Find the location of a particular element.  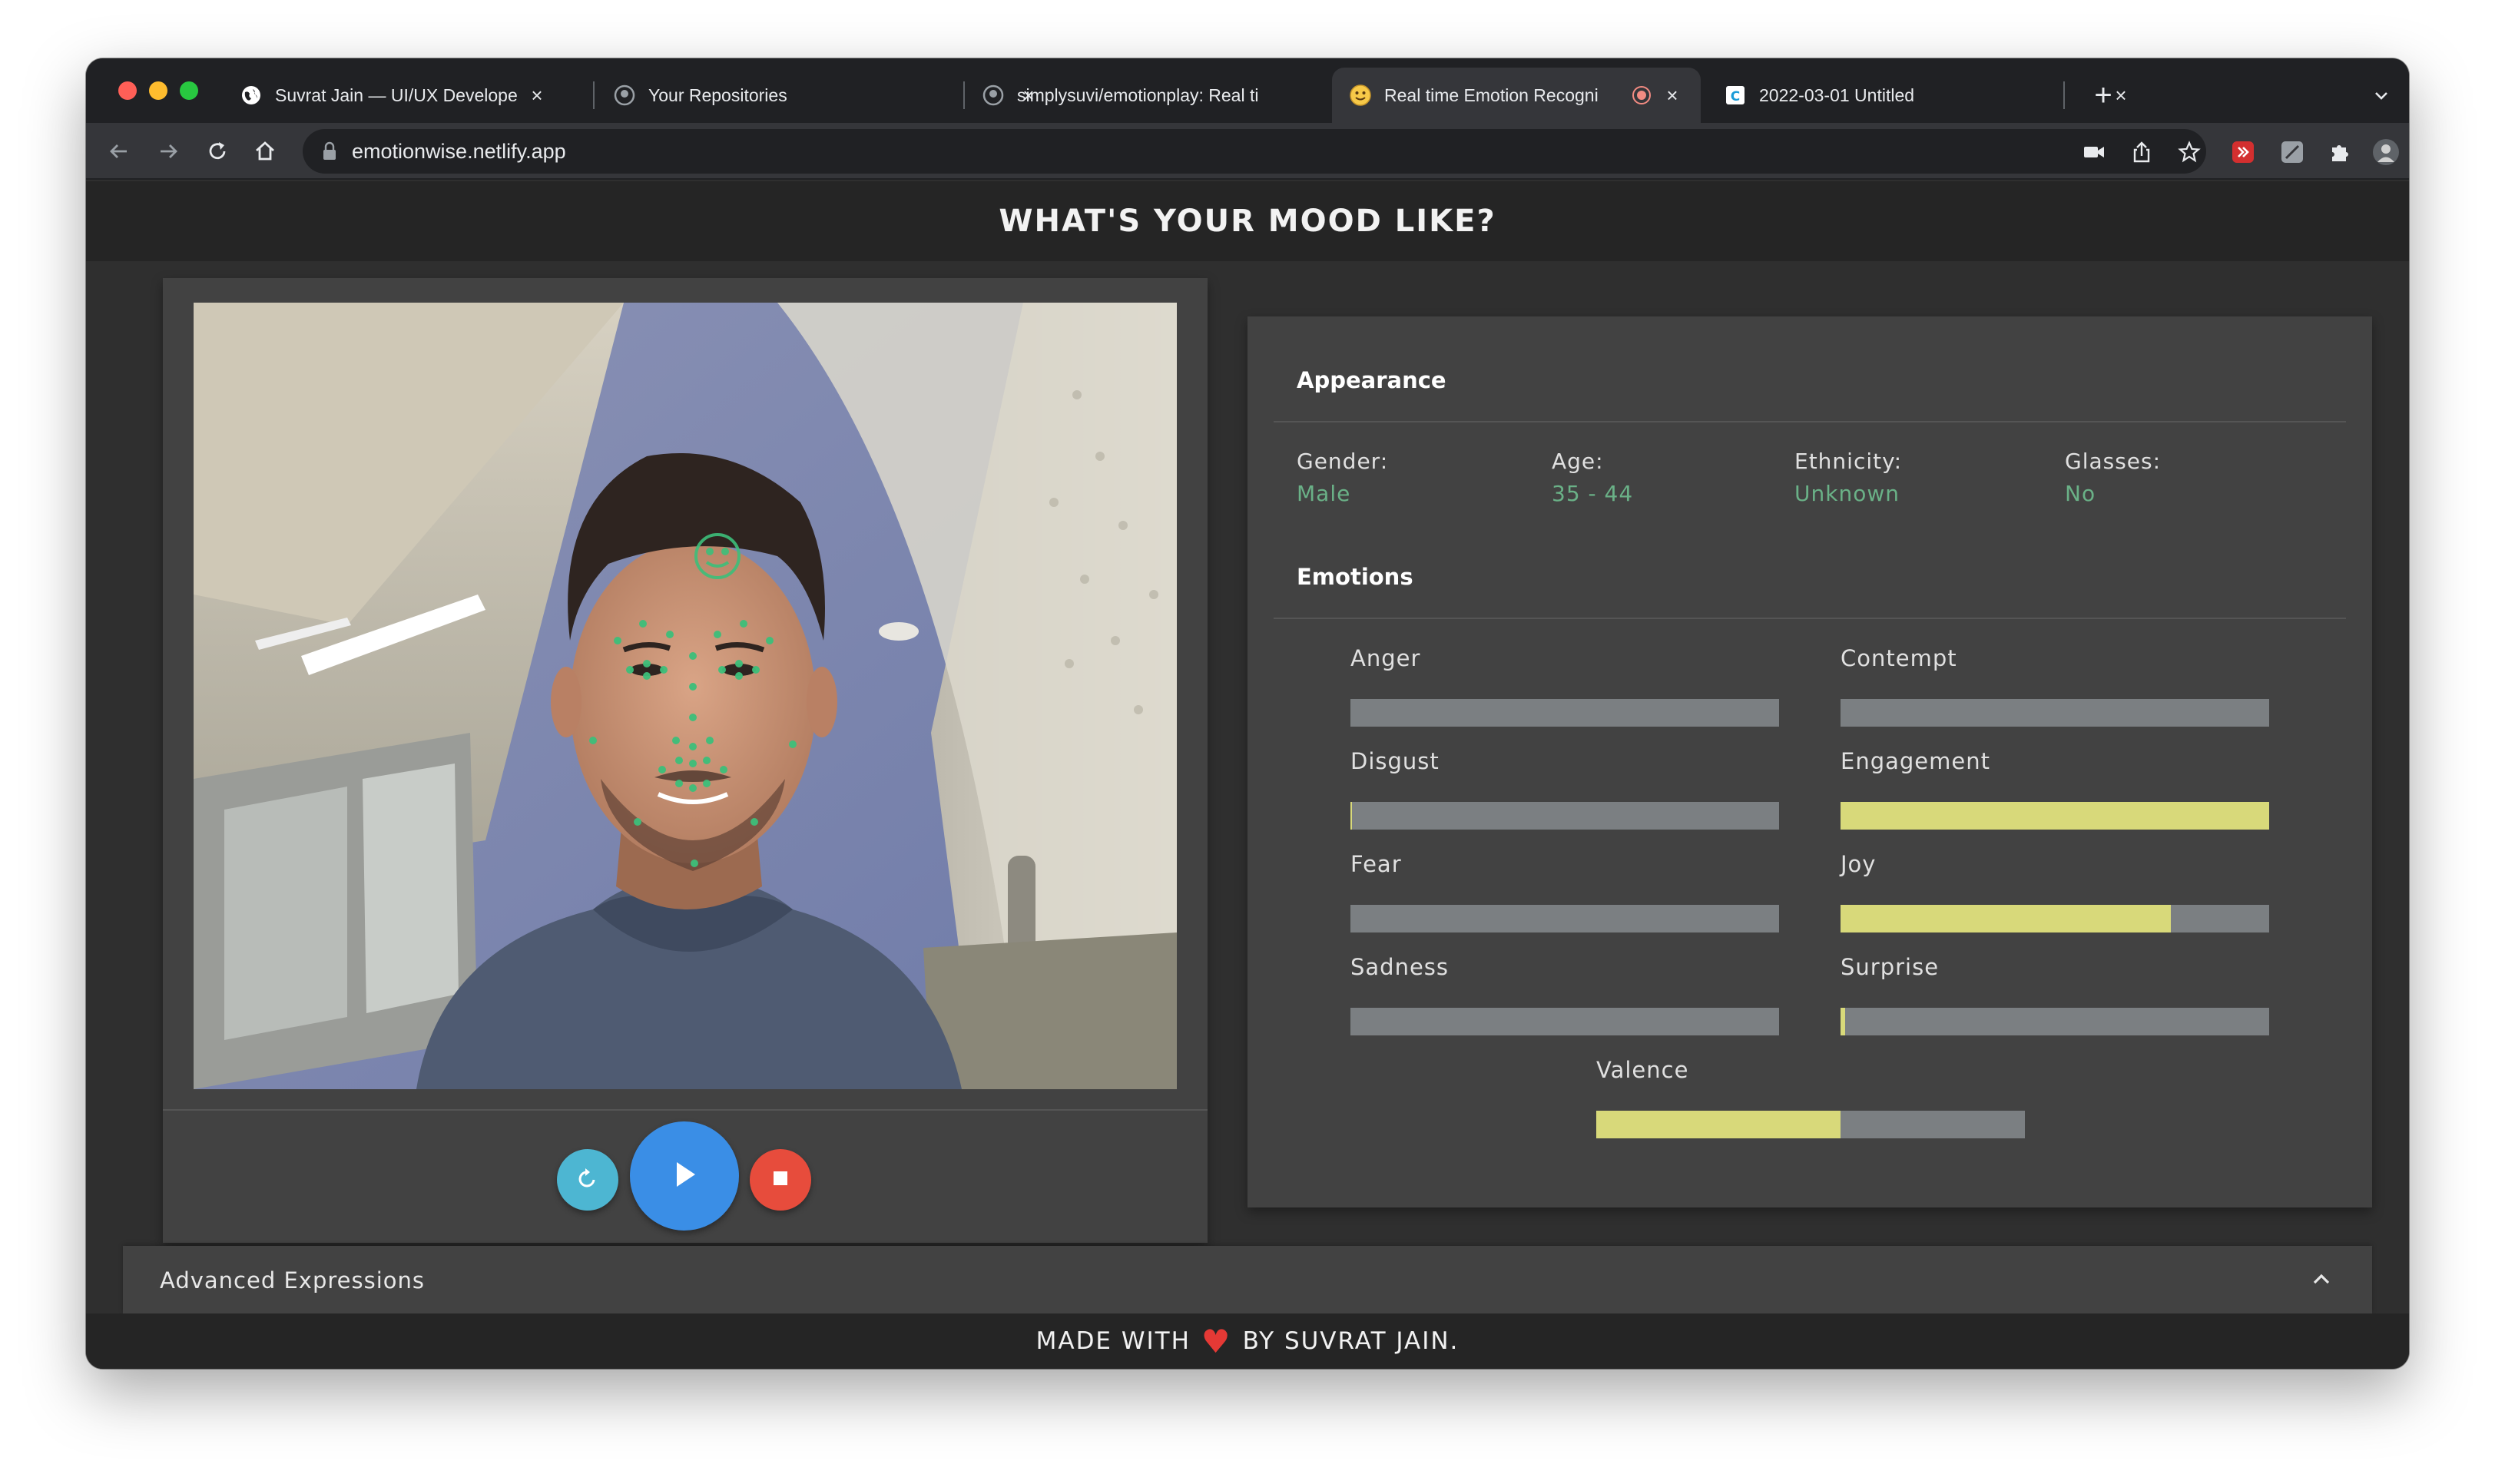

footer: MADE WITH ♥ BY SUVRAT JAIN. is located at coordinates (1247, 1341).